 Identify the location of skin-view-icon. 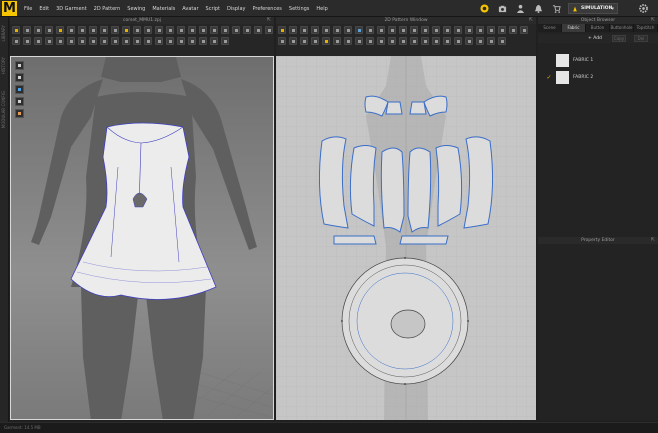
(19, 113).